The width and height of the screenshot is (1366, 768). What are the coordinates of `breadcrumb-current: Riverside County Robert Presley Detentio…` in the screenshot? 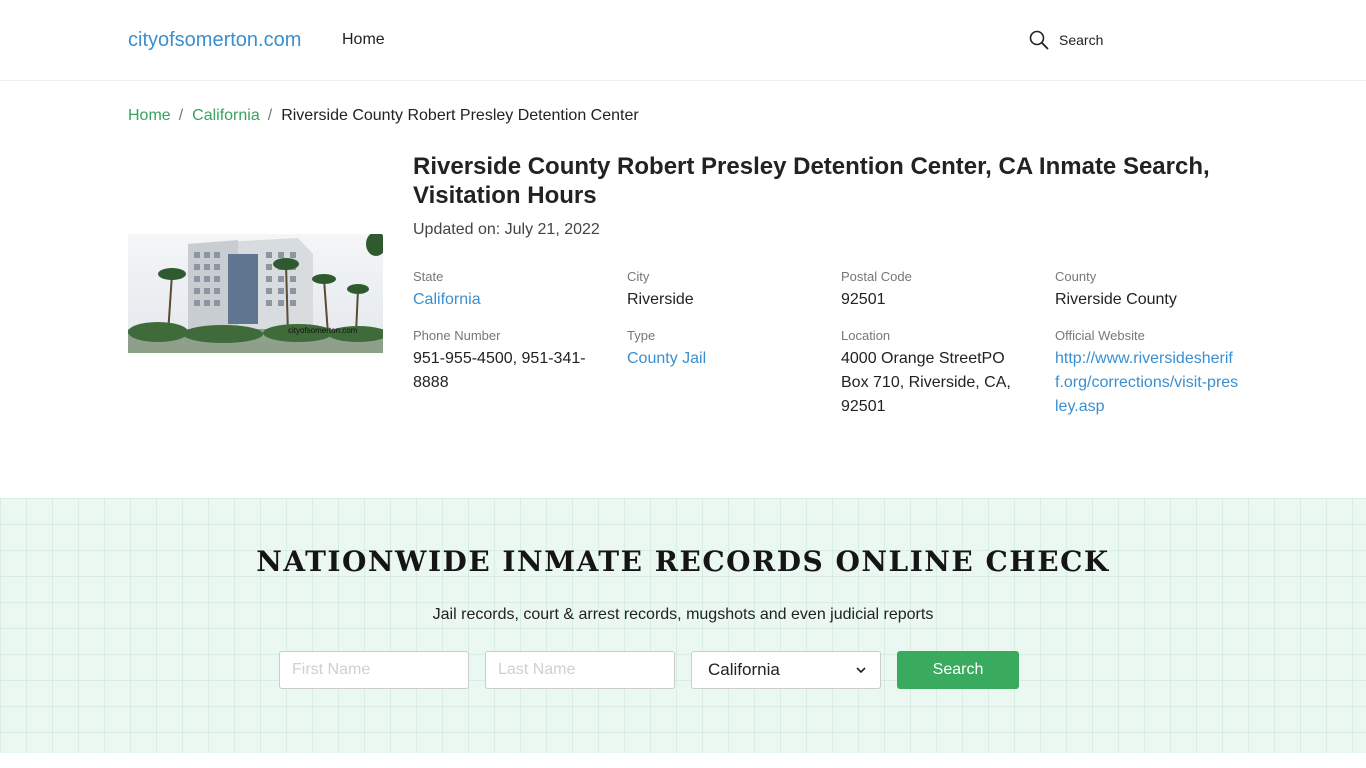 It's located at (460, 115).